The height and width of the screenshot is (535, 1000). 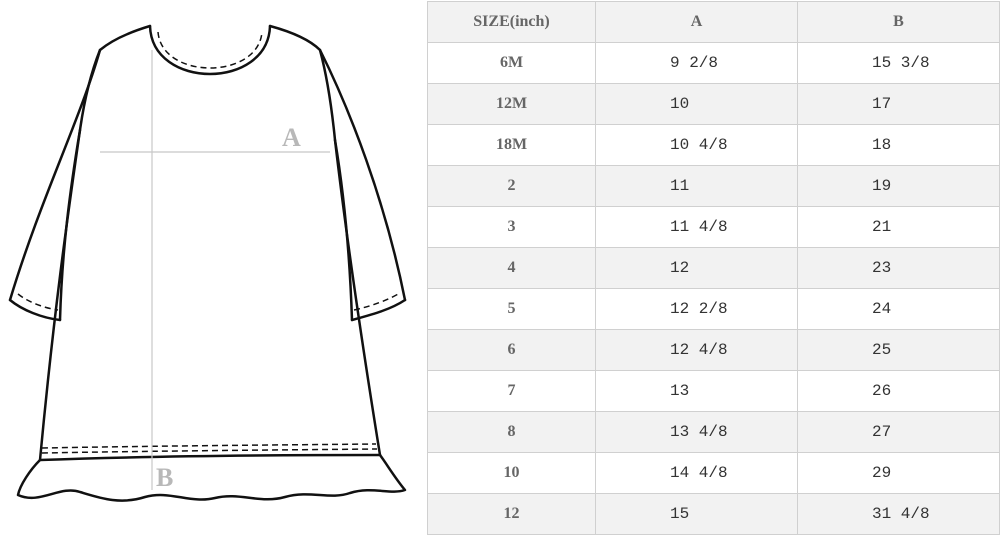 What do you see at coordinates (898, 63) in the screenshot?
I see `b-cell: 15 3/8` at bounding box center [898, 63].